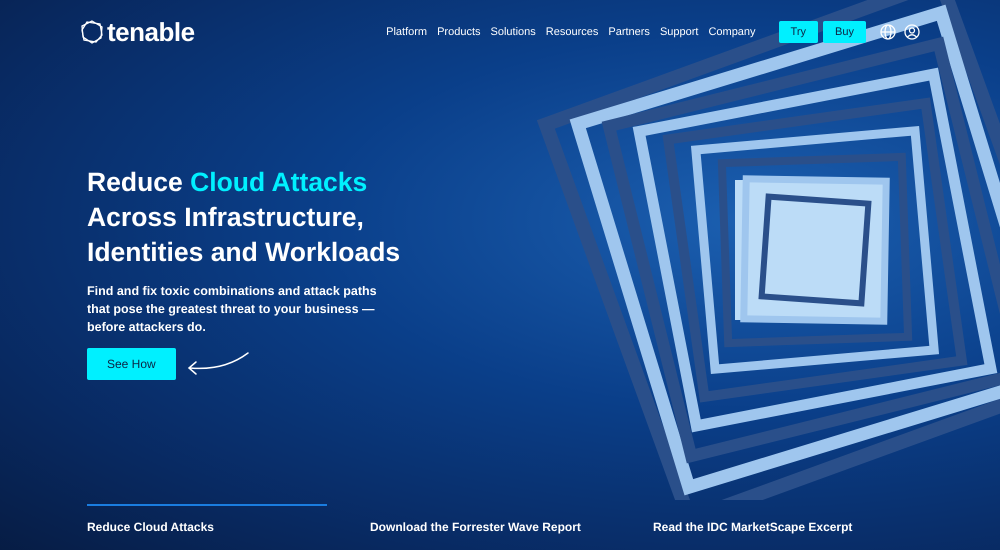 Image resolution: width=1000 pixels, height=550 pixels. Describe the element at coordinates (151, 32) in the screenshot. I see `logo-wordmark: tenable` at that location.